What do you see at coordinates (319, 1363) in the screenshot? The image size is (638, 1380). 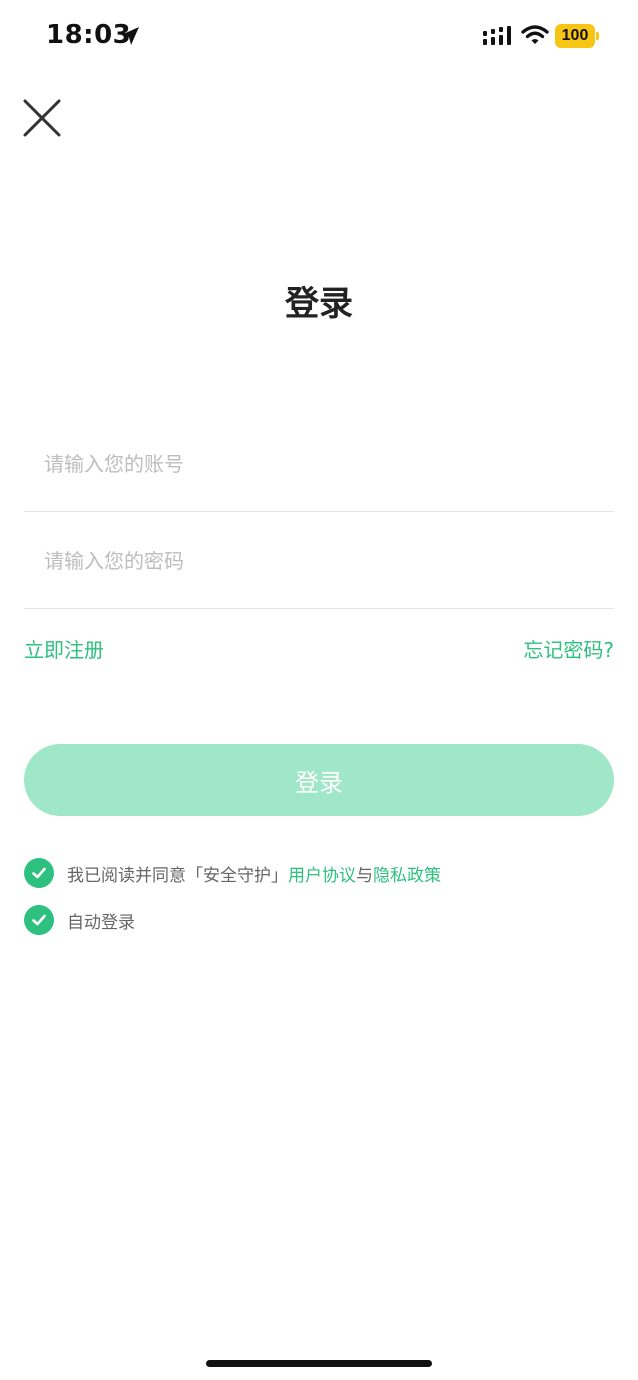 I see `home-indicator` at bounding box center [319, 1363].